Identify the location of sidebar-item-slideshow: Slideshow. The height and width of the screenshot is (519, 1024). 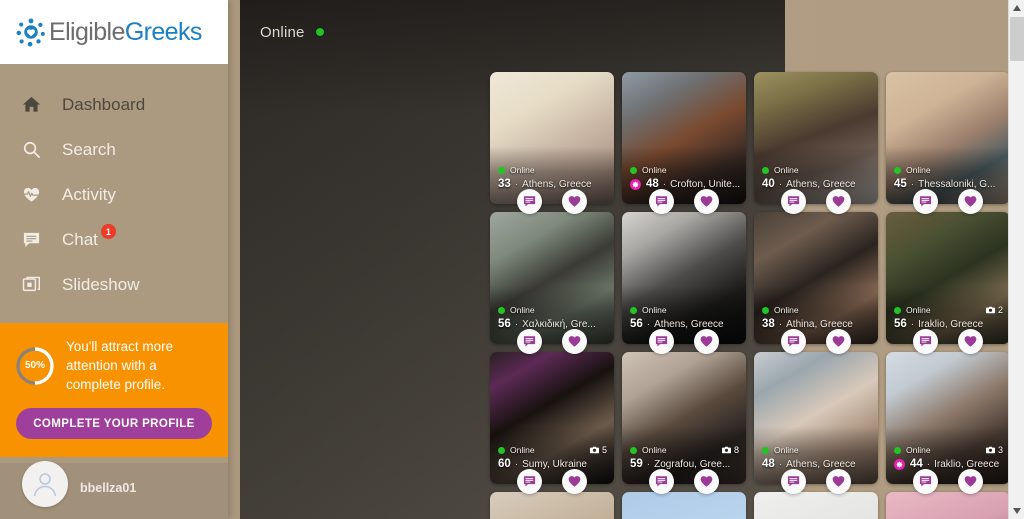
(114, 284).